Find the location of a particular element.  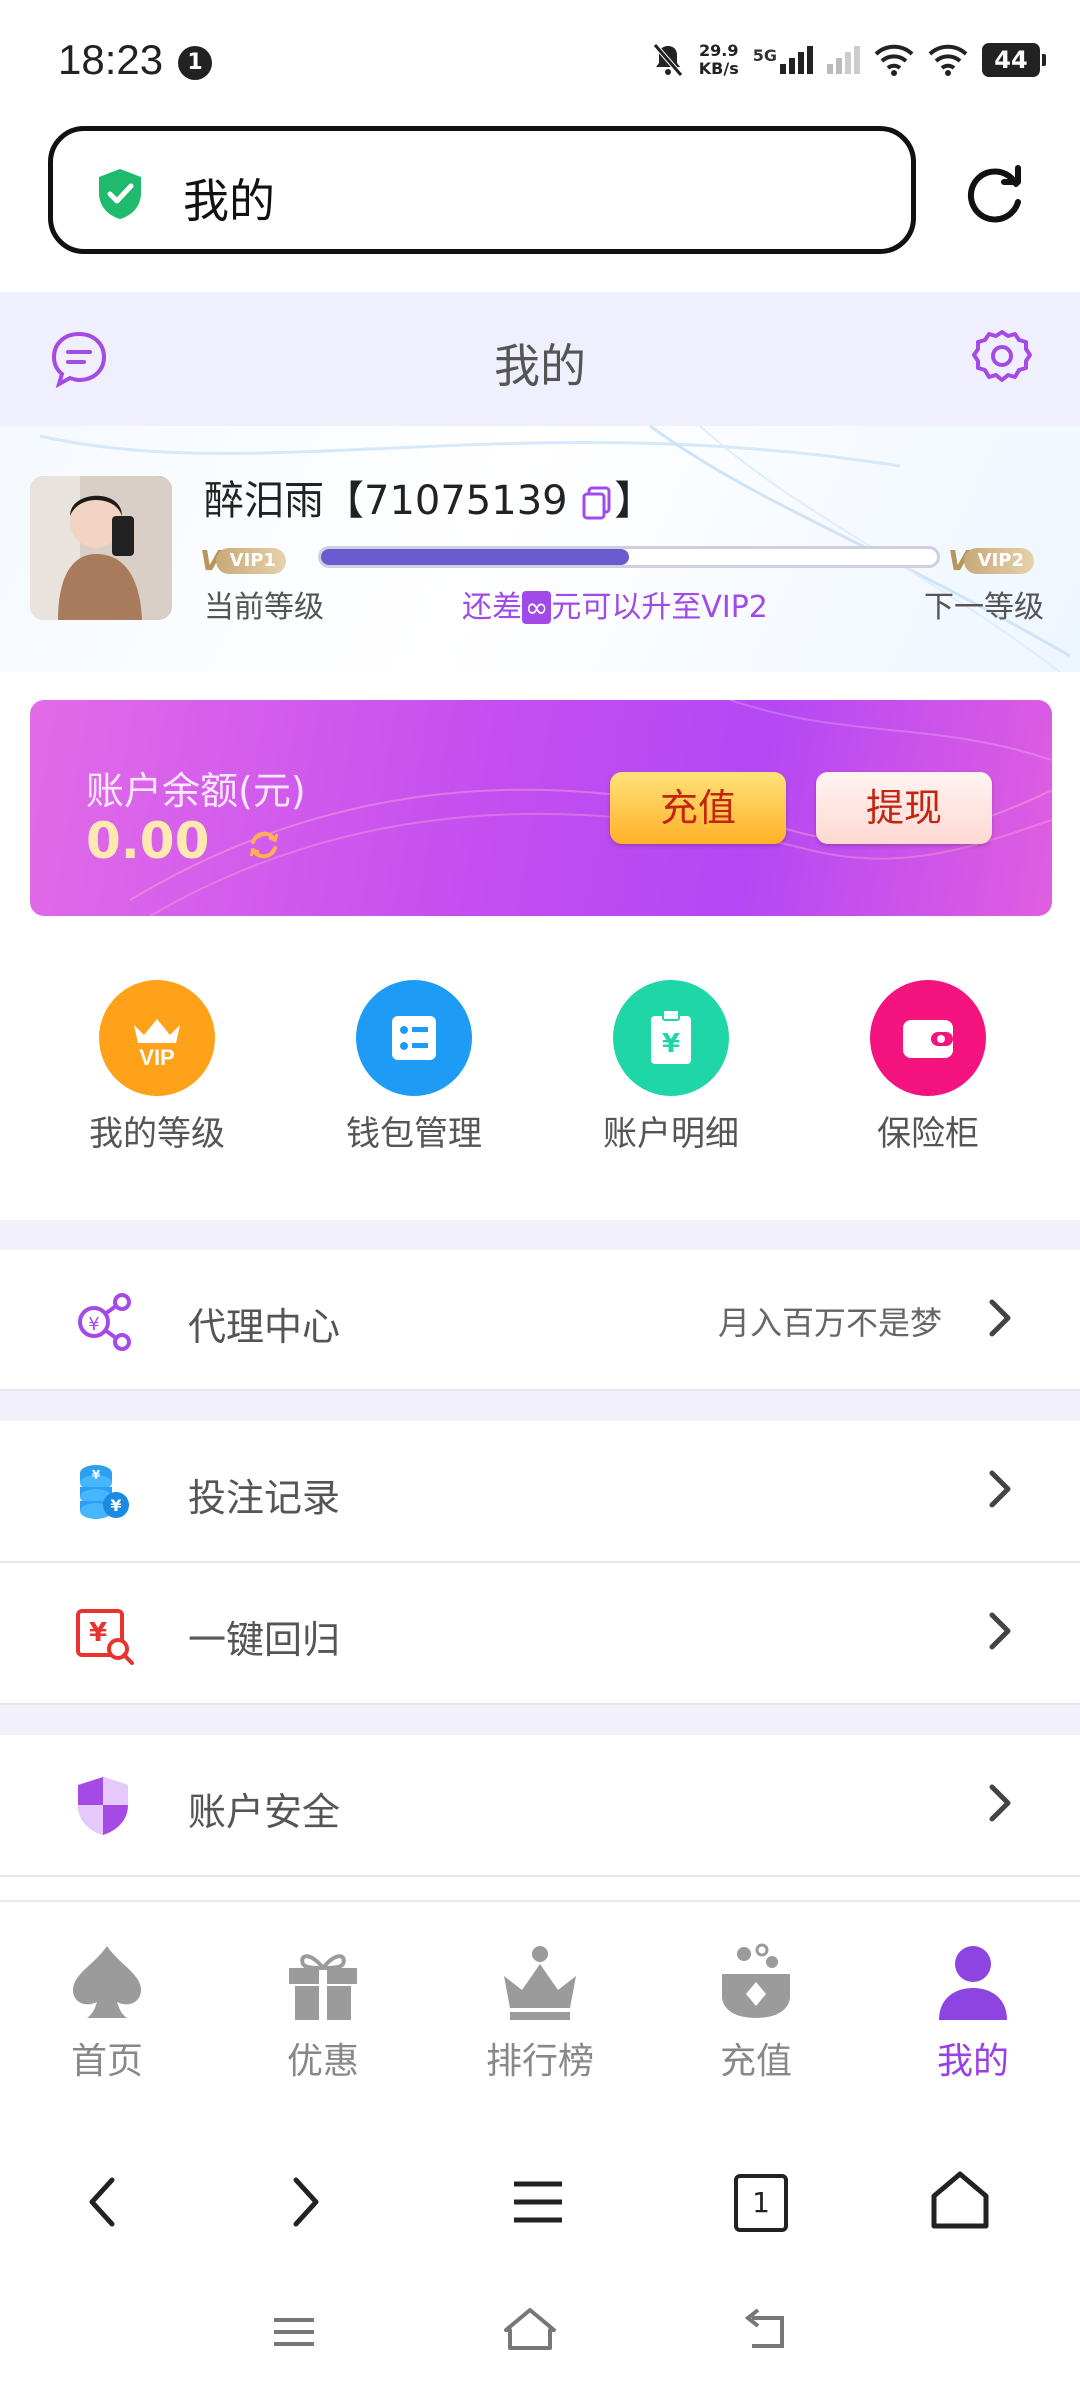

tab-mine: 我的 is located at coordinates (973, 2013).